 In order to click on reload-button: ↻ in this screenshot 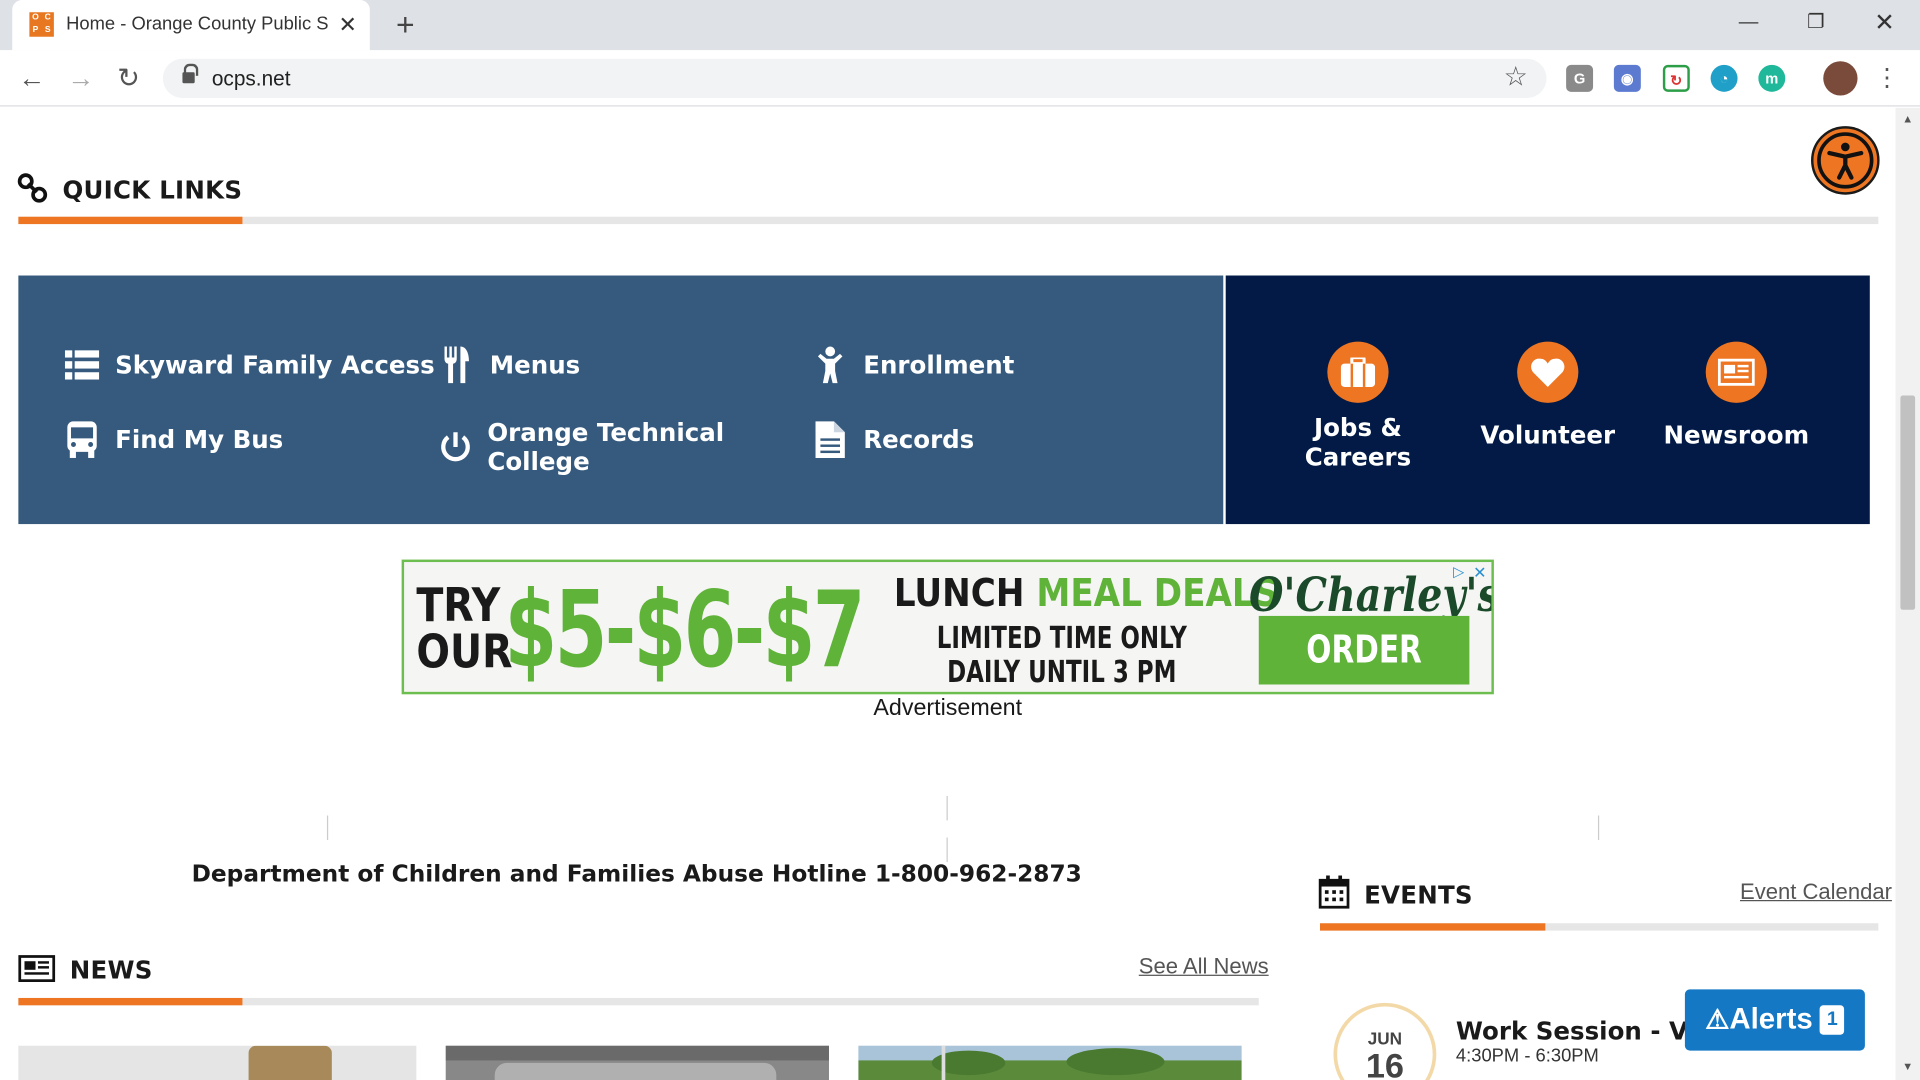, I will do `click(128, 78)`.